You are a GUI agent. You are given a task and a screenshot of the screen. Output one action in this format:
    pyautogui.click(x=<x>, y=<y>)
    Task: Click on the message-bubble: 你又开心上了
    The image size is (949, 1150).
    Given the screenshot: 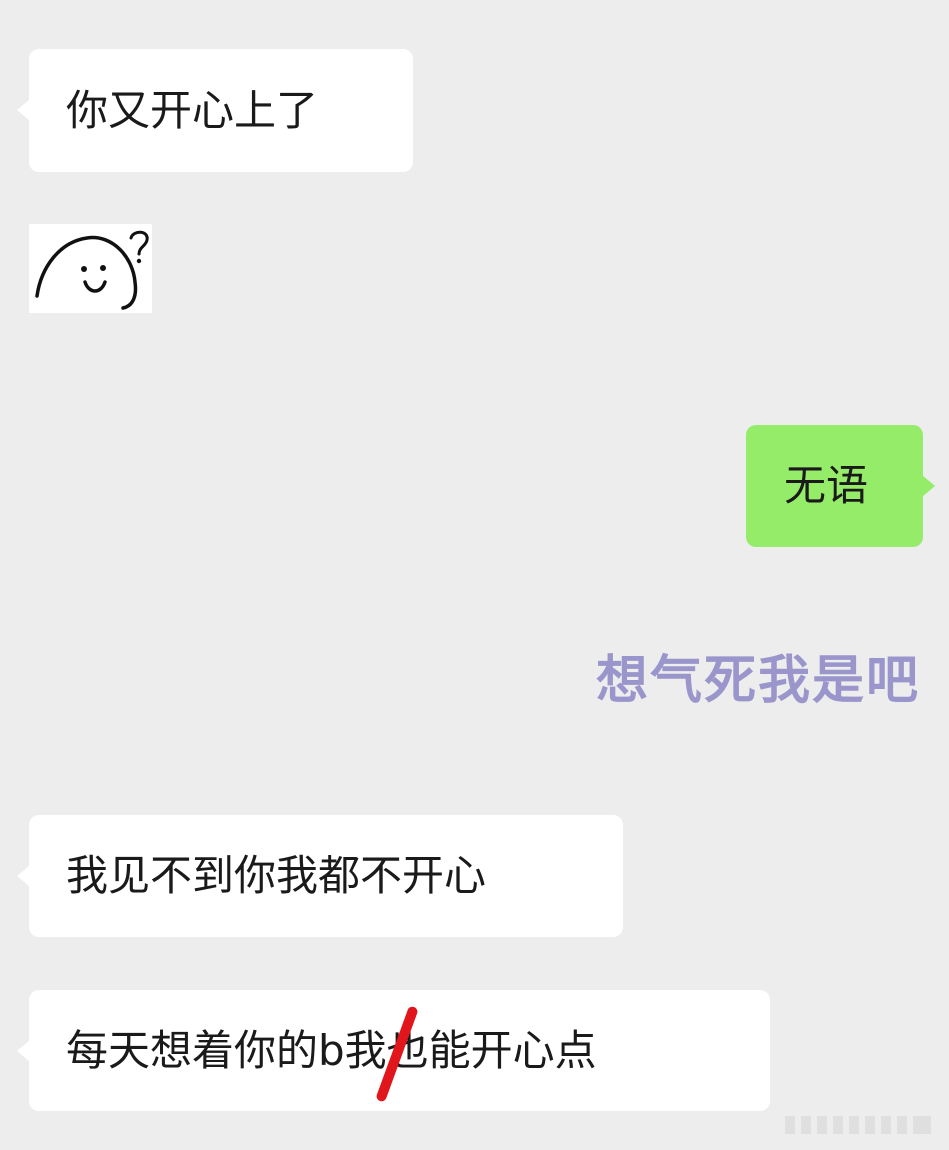 What is the action you would take?
    pyautogui.click(x=221, y=110)
    